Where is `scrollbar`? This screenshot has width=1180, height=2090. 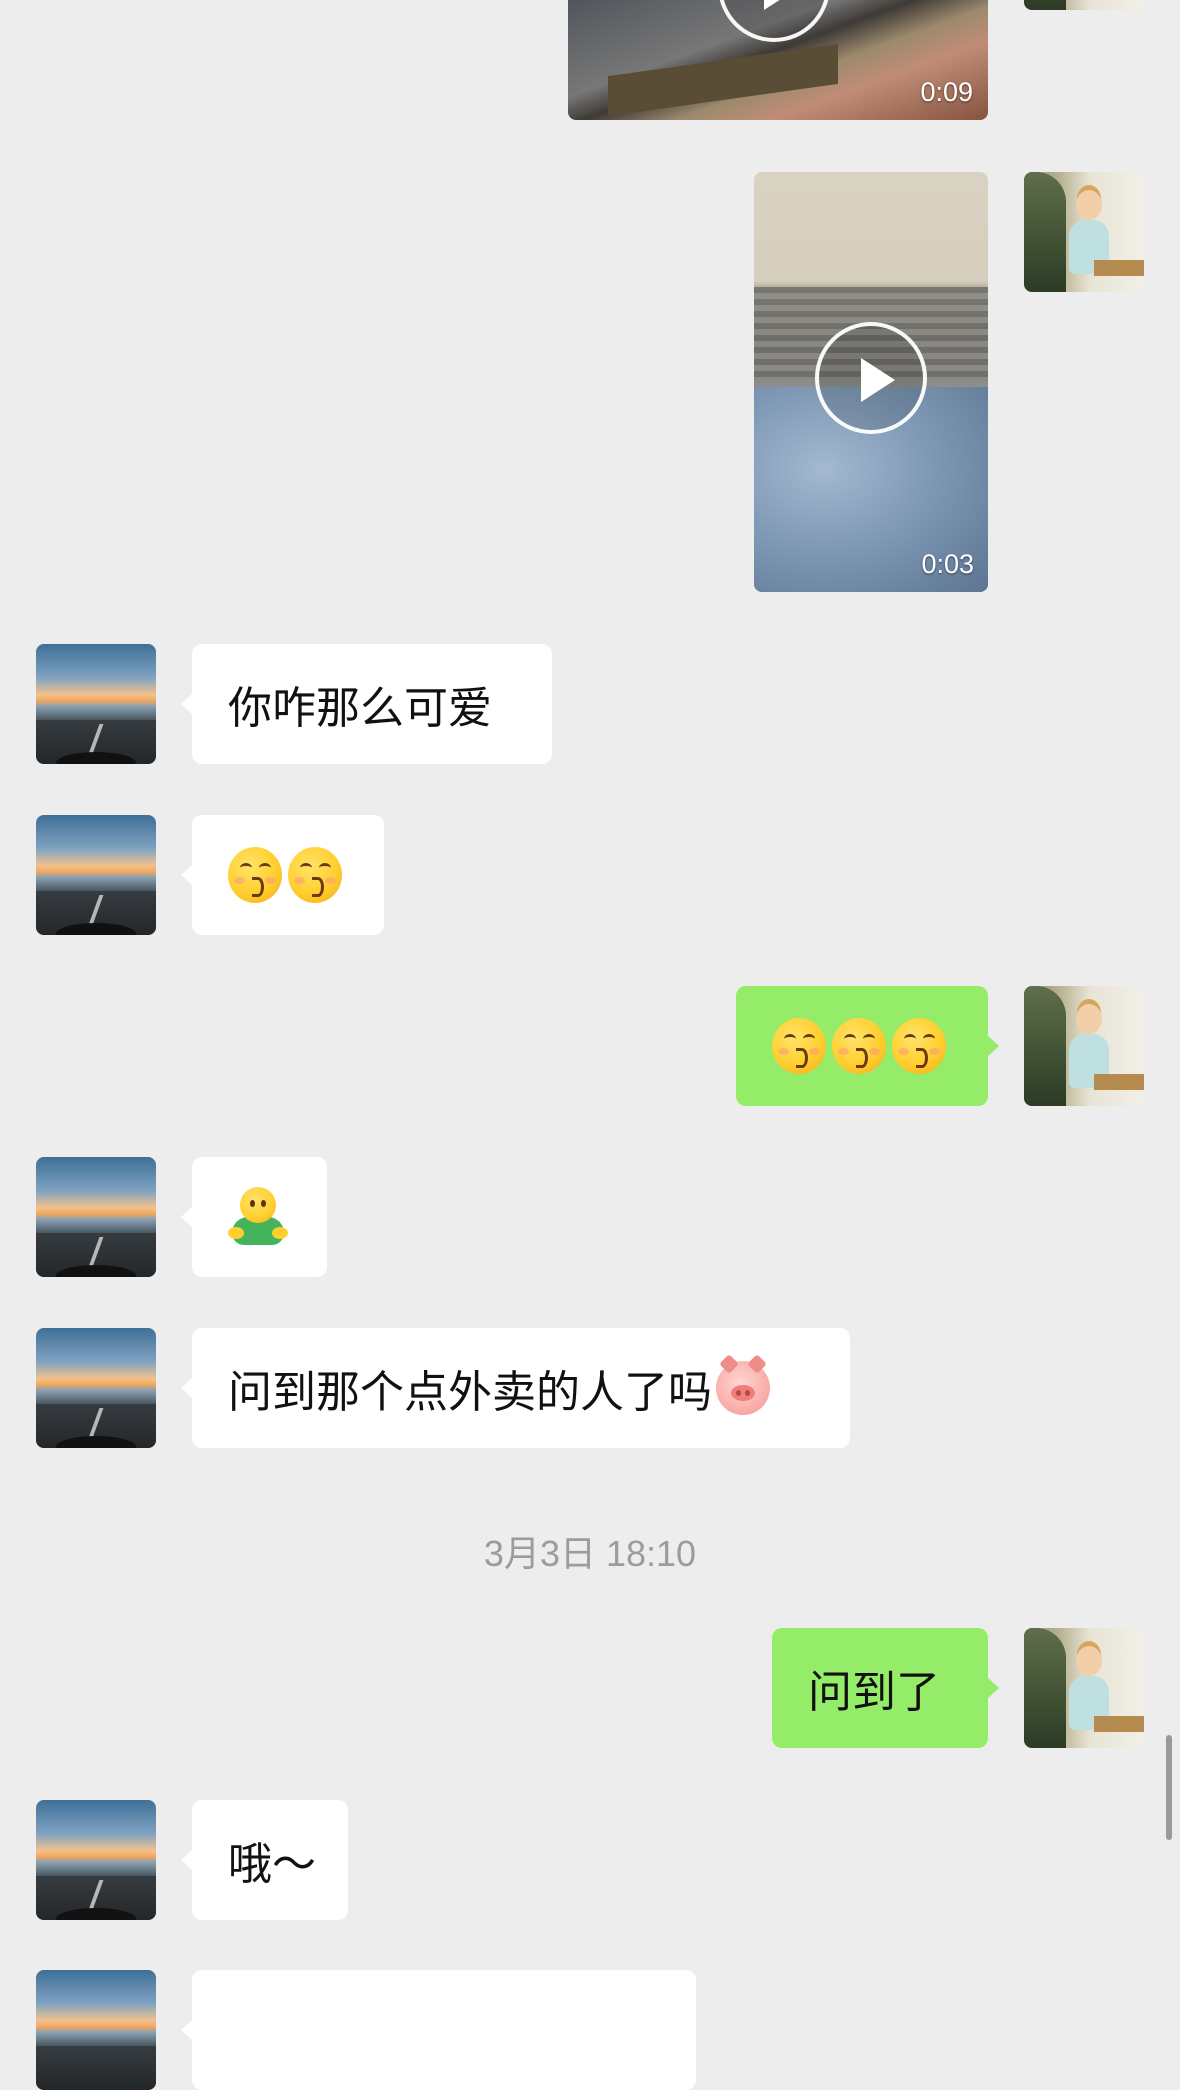 scrollbar is located at coordinates (1169, 1787).